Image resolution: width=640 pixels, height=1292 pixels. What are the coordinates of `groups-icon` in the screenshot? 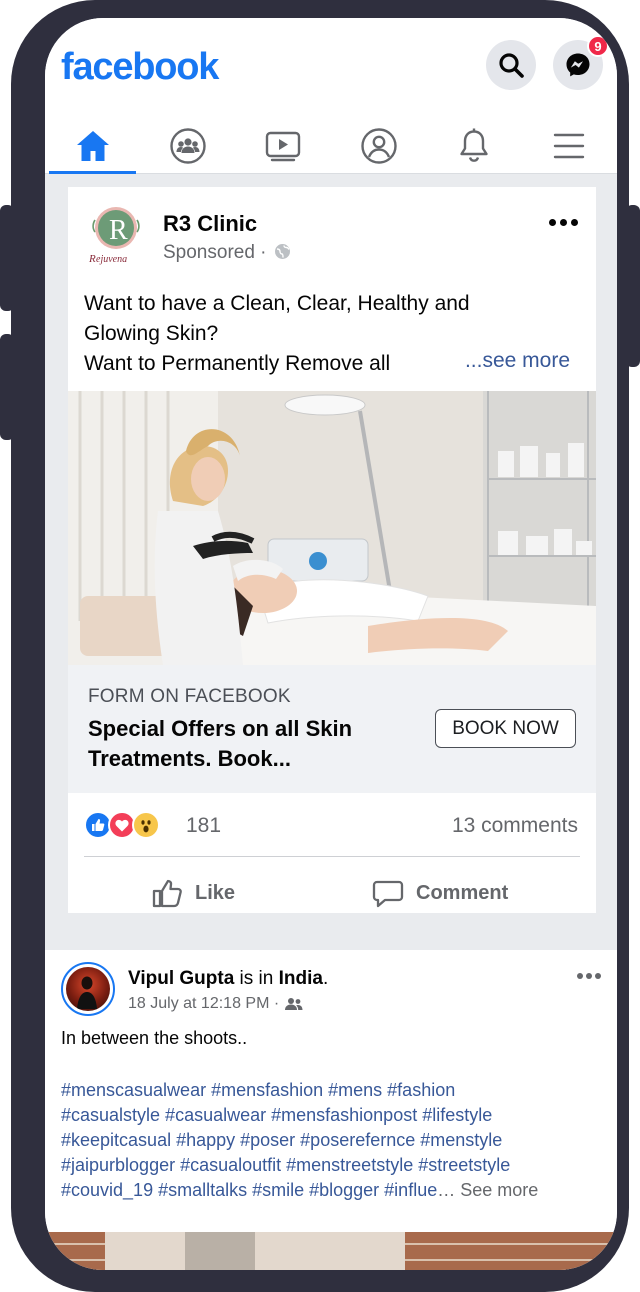 It's located at (188, 145).